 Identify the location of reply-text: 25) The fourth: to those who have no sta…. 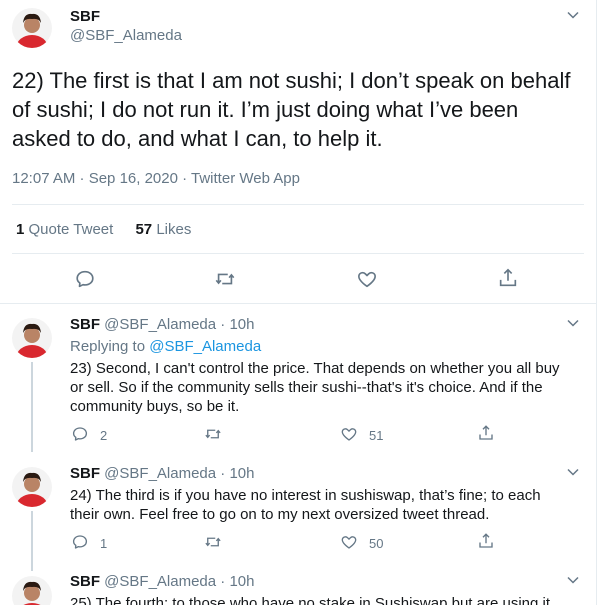
(310, 600).